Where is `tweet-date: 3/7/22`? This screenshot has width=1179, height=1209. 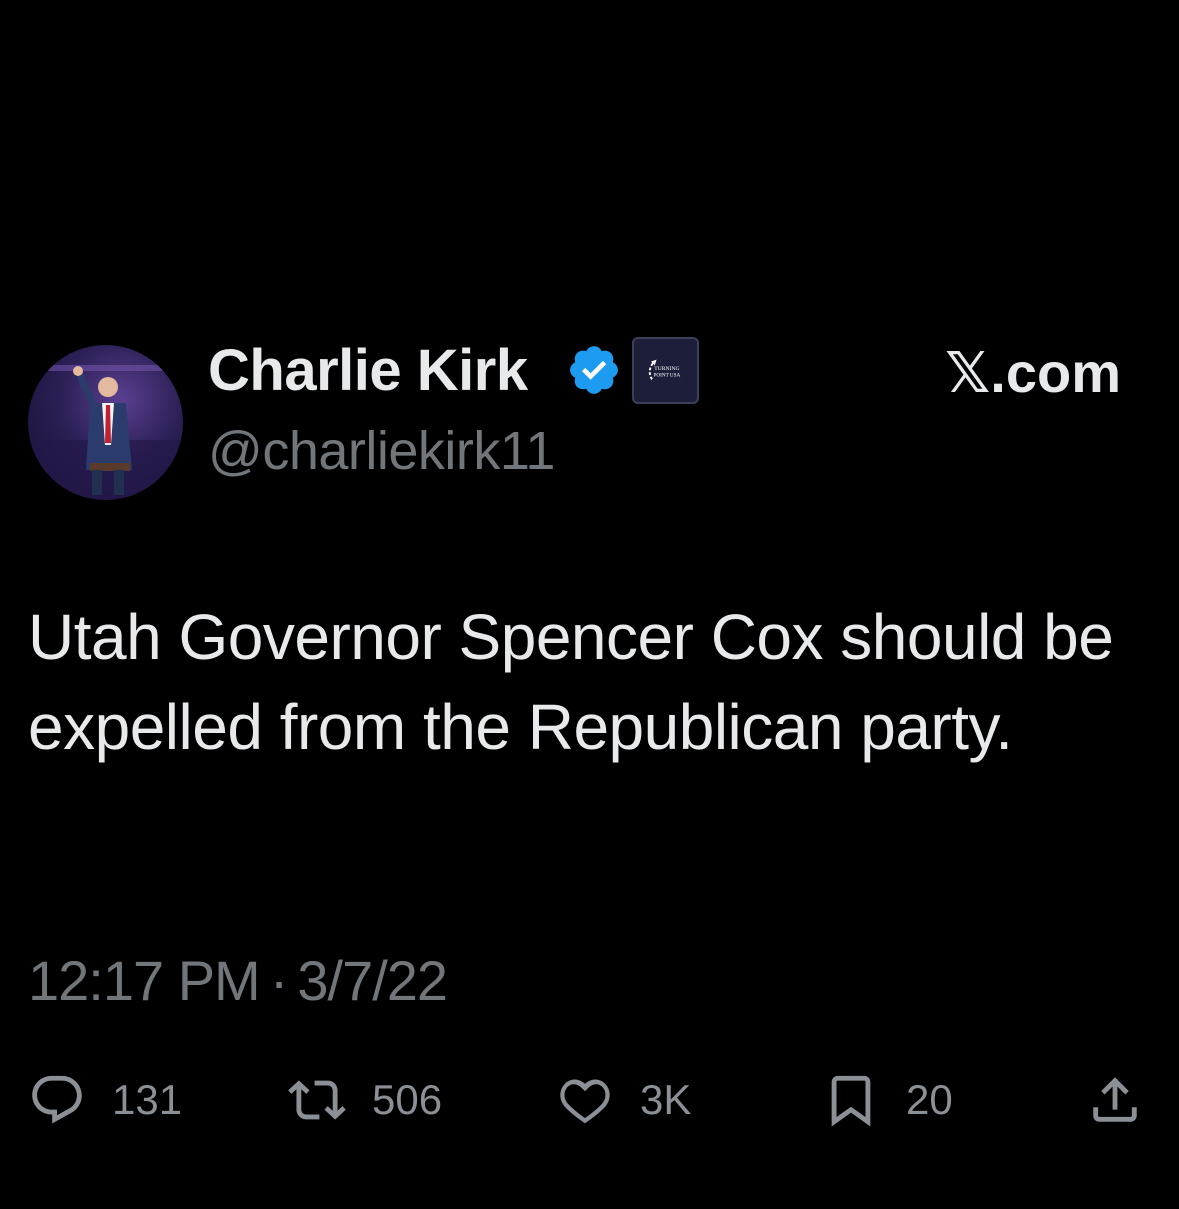
tweet-date: 3/7/22 is located at coordinates (372, 980).